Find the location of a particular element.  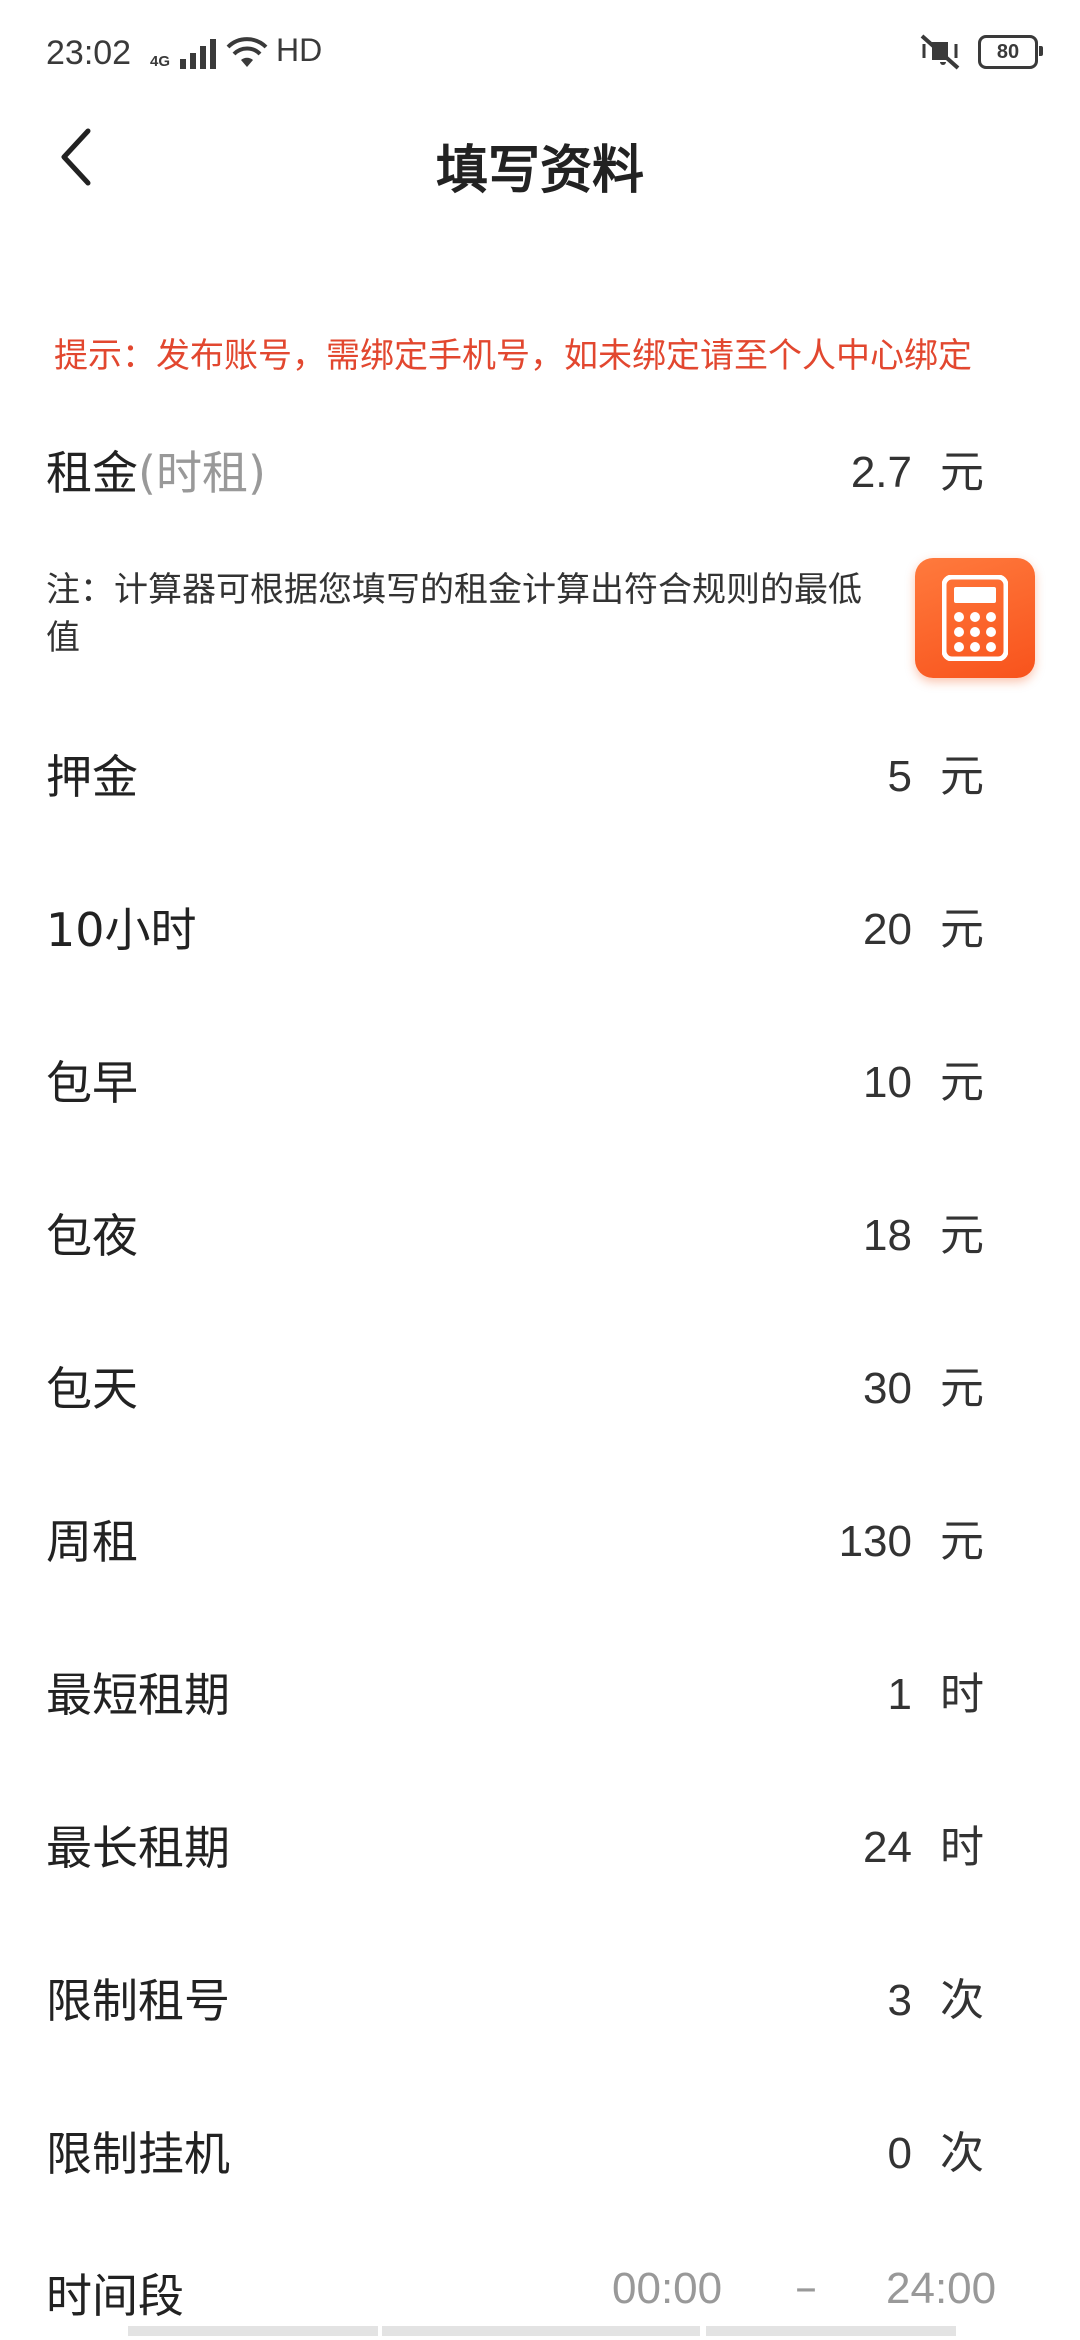

field-row-limit-rent: 限制租号 3 次 is located at coordinates (540, 2001).